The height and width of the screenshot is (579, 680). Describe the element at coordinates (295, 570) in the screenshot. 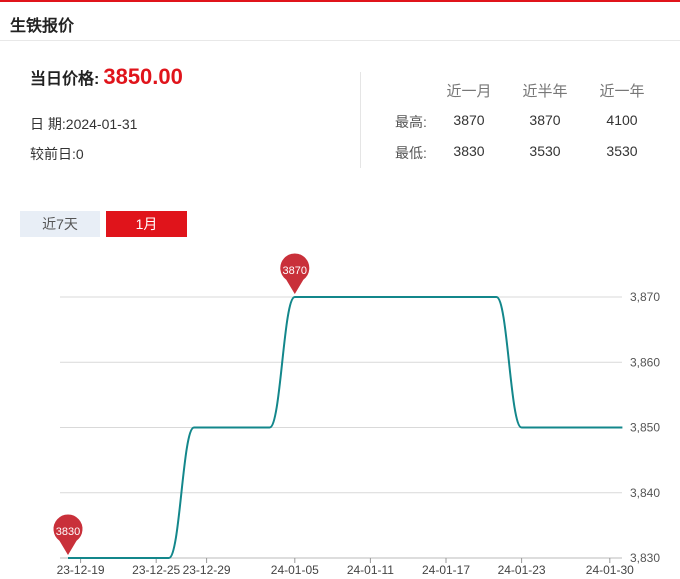

I see `x-tick-label: 24-01-05` at that location.